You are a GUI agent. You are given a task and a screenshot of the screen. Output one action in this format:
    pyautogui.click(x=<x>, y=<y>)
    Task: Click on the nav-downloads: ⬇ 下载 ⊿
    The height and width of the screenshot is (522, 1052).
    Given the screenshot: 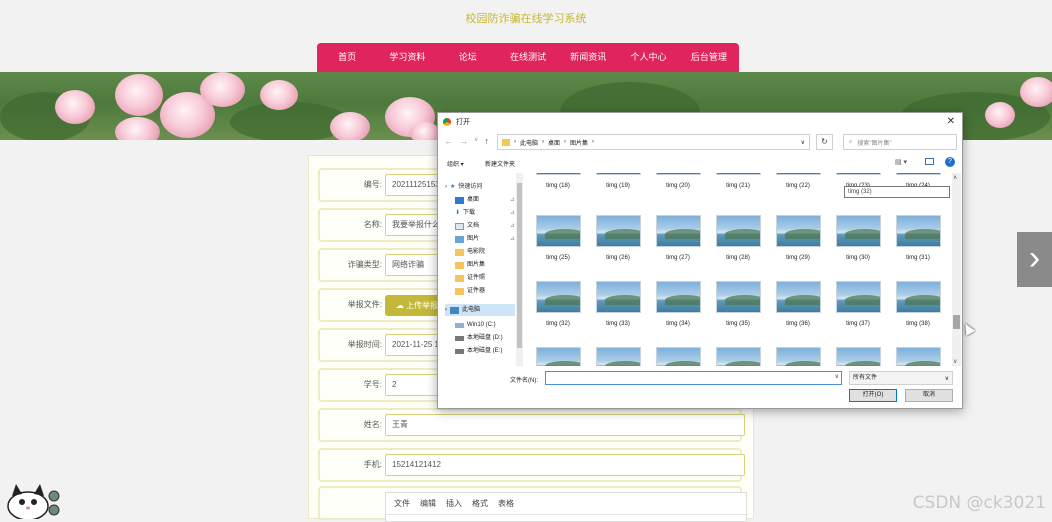 What is the action you would take?
    pyautogui.click(x=485, y=213)
    